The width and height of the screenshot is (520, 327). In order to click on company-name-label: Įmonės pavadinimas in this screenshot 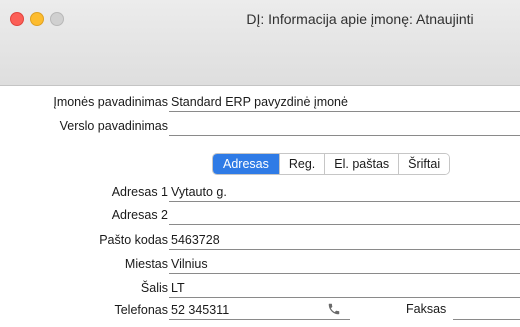, I will do `click(110, 102)`.